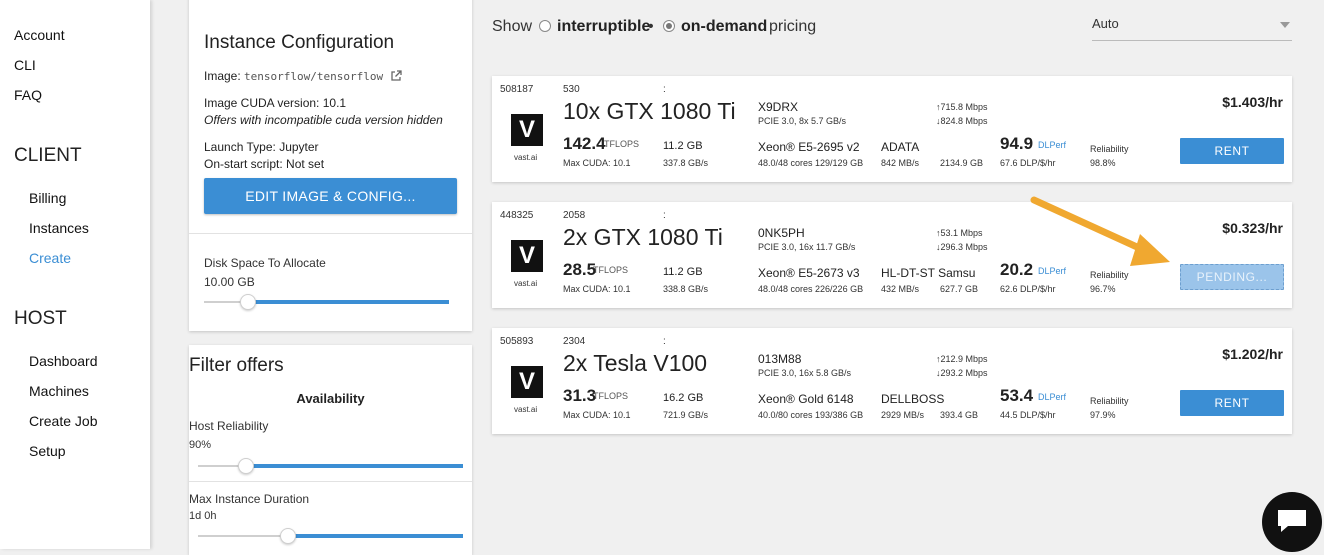 This screenshot has width=1324, height=555. Describe the element at coordinates (683, 398) in the screenshot. I see `gpu-ram: 16.2 GB` at that location.